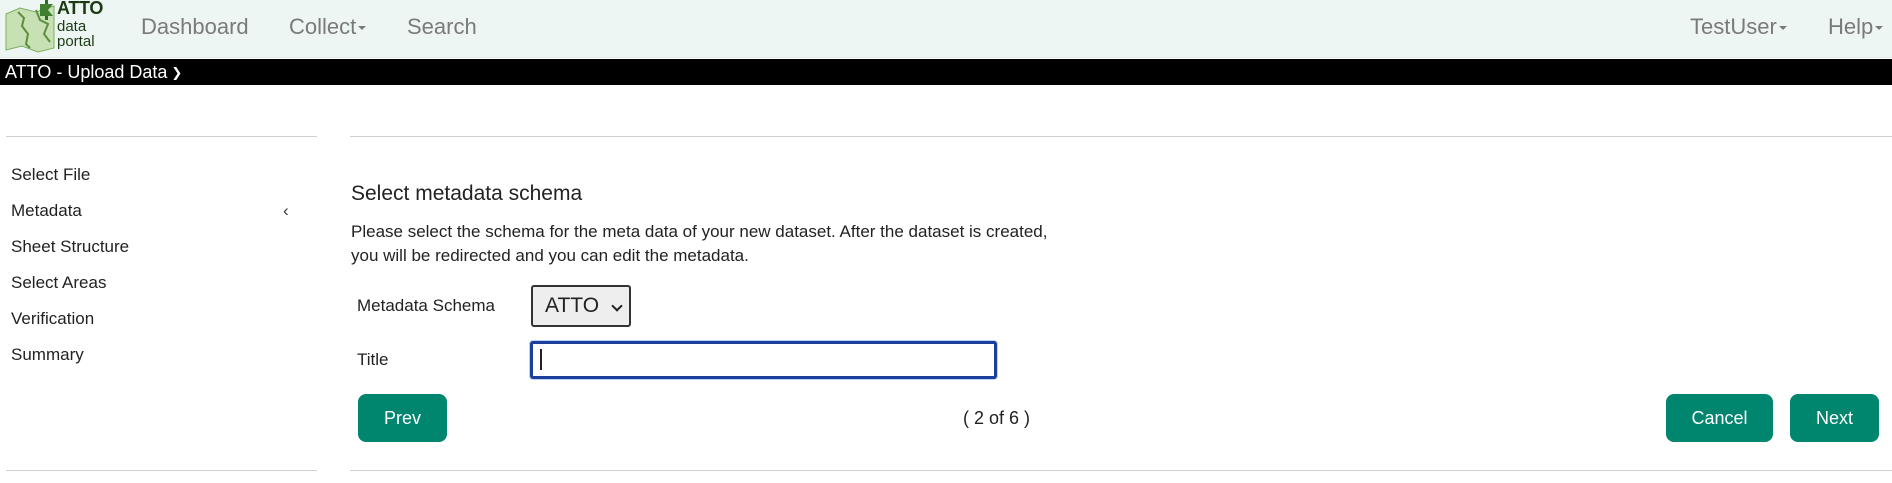 The image size is (1892, 483). I want to click on page-title: ATTO - Upload Data, so click(86, 72).